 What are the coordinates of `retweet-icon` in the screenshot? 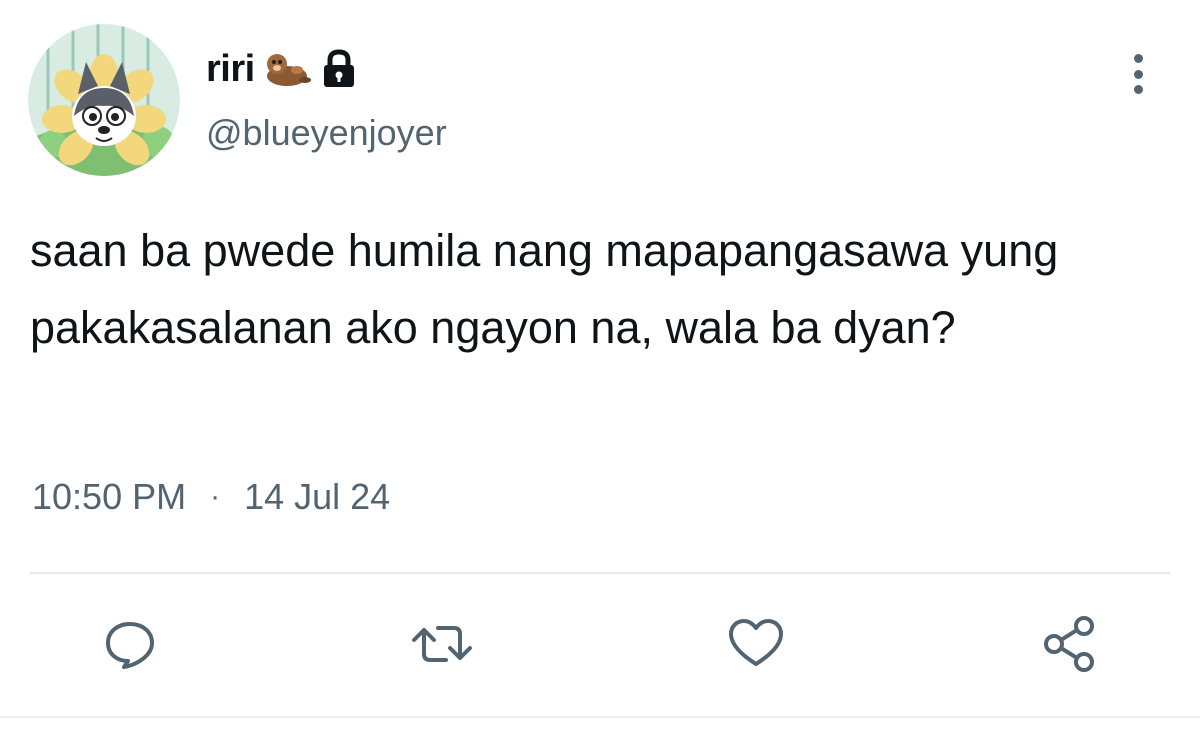 It's located at (442, 644).